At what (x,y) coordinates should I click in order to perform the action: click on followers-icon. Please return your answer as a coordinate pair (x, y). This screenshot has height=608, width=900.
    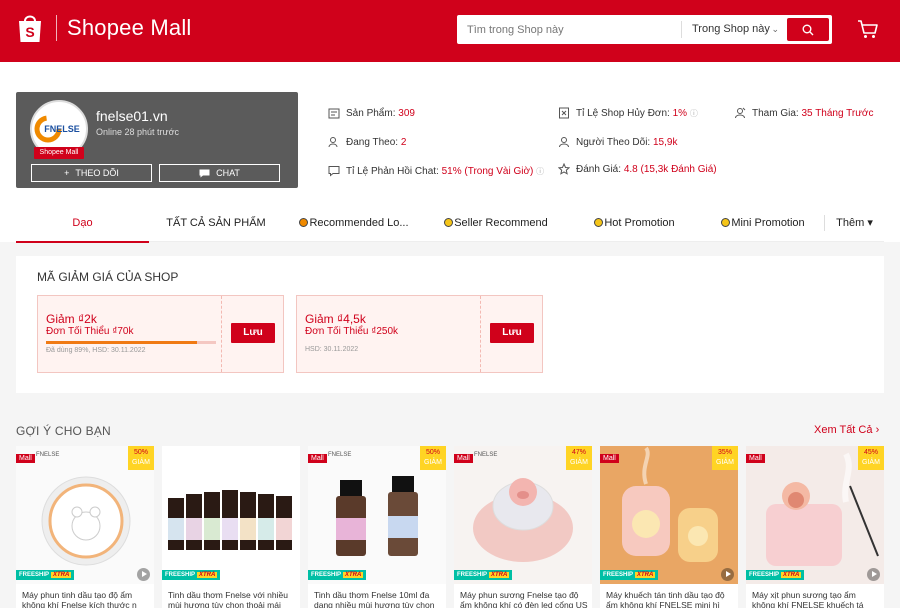
    Looking at the image, I should click on (564, 142).